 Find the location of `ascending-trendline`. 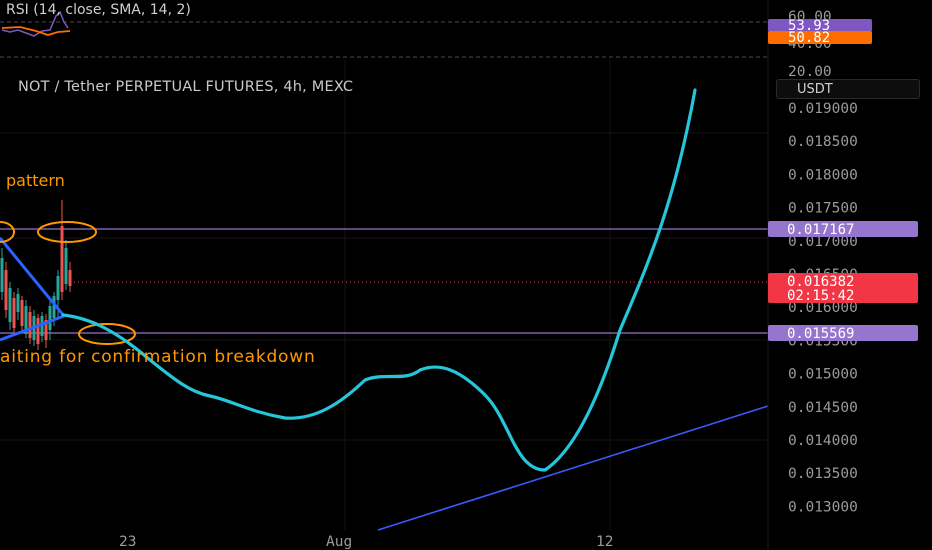

ascending-trendline is located at coordinates (573, 468).